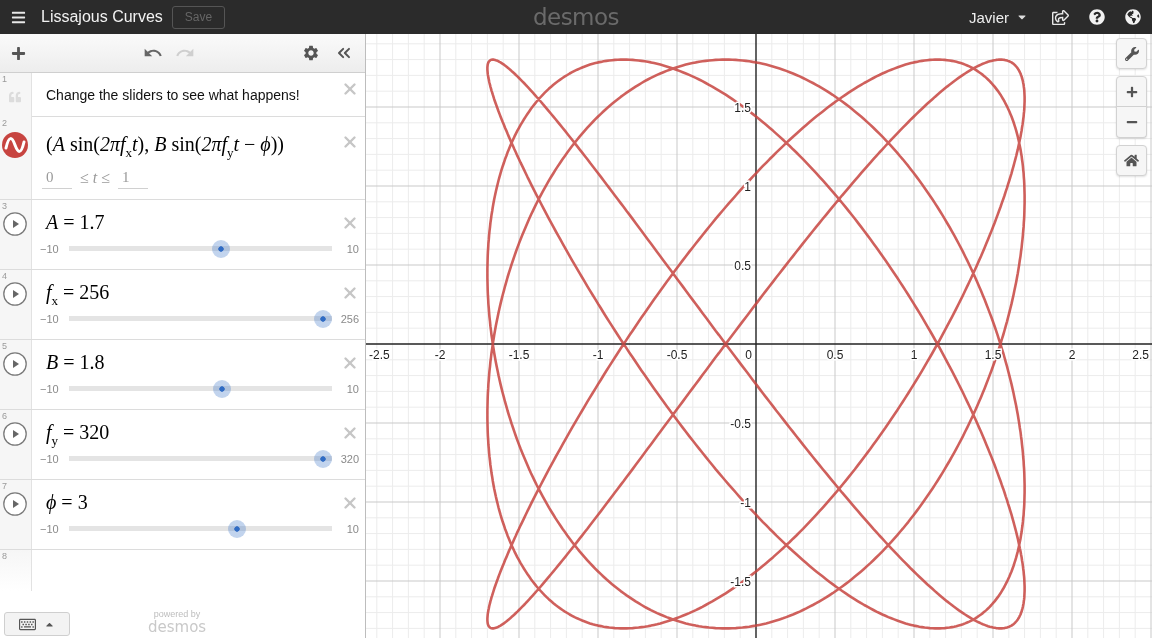  What do you see at coordinates (4, 206) in the screenshot?
I see `row-number: 3` at bounding box center [4, 206].